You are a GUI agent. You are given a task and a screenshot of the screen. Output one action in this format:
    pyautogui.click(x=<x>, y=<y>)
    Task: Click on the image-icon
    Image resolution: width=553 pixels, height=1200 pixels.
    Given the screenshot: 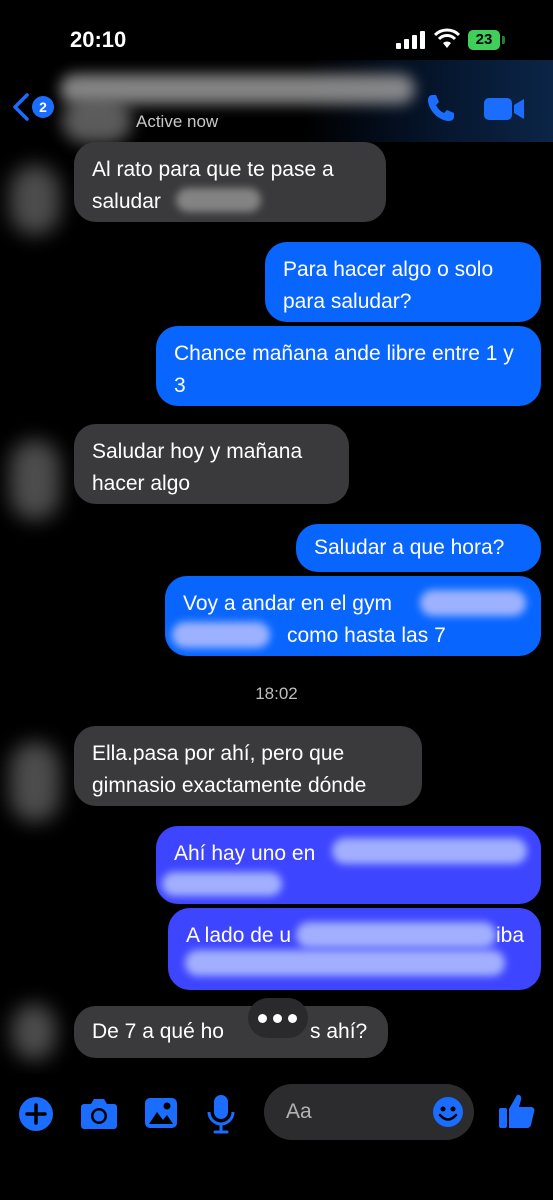 What is the action you would take?
    pyautogui.click(x=161, y=1113)
    